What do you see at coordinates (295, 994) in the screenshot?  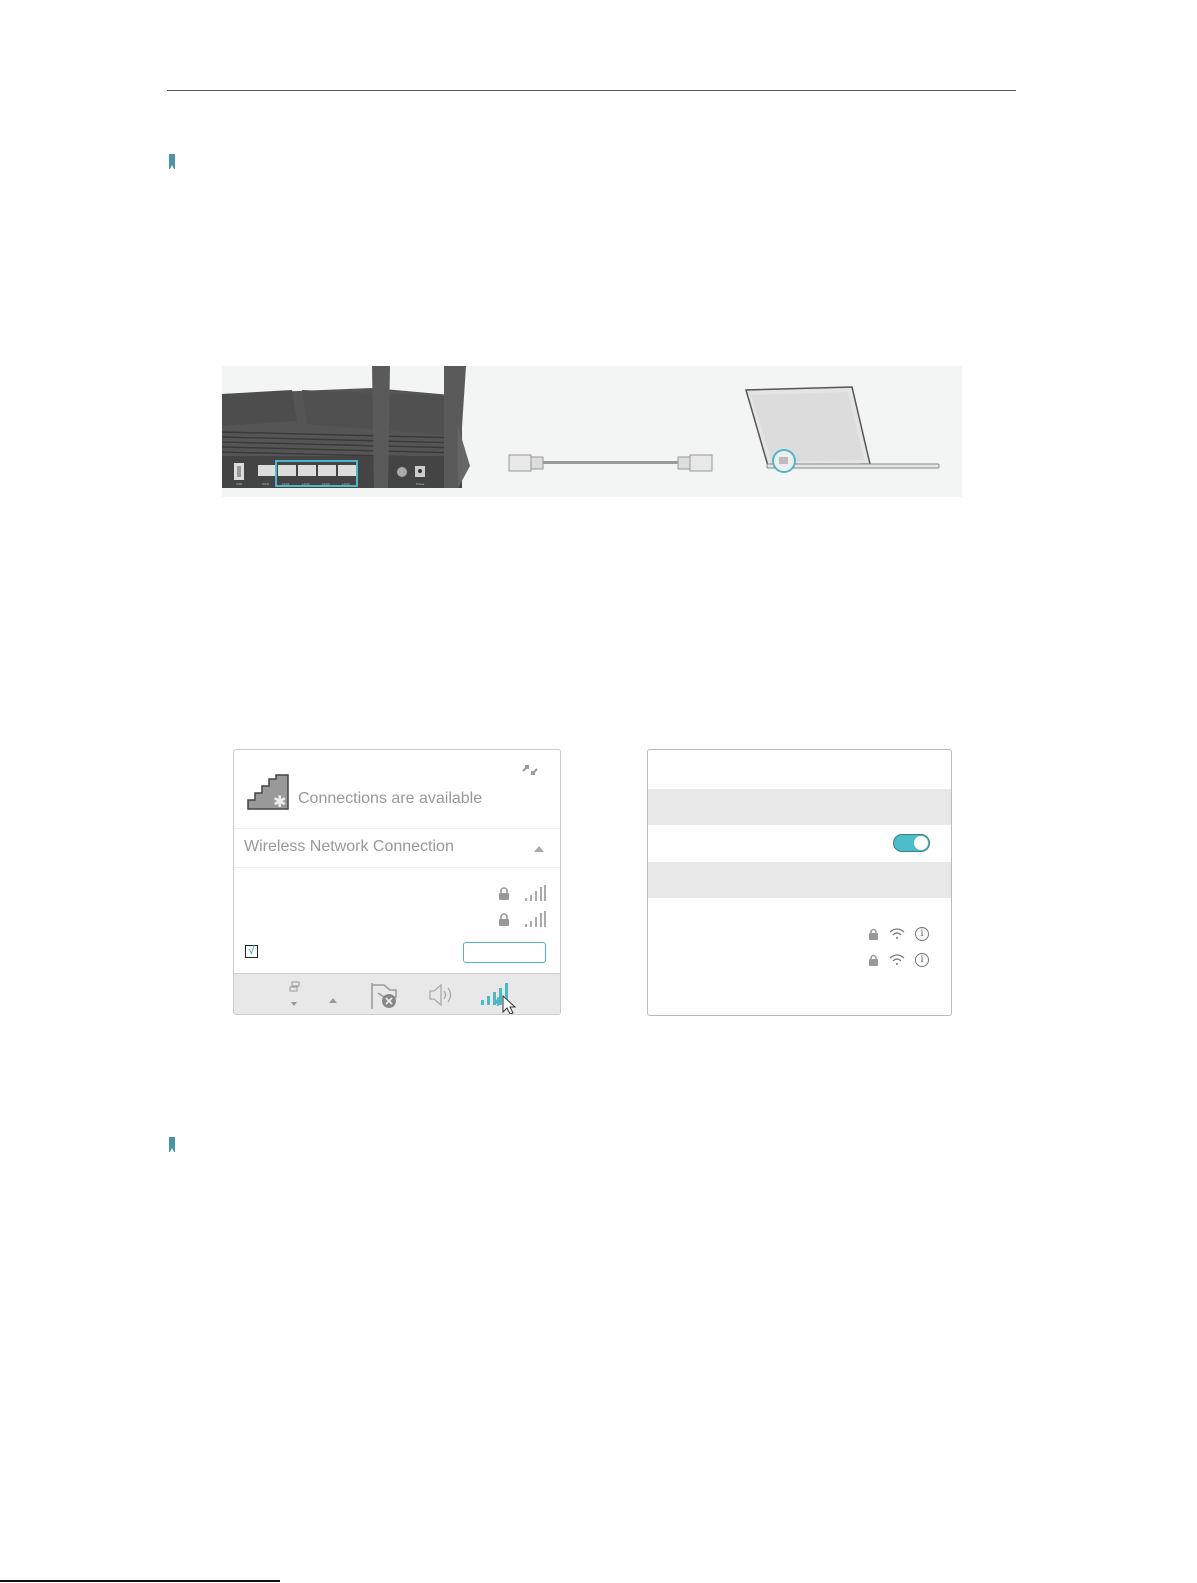 I see `show-desktop-icon` at bounding box center [295, 994].